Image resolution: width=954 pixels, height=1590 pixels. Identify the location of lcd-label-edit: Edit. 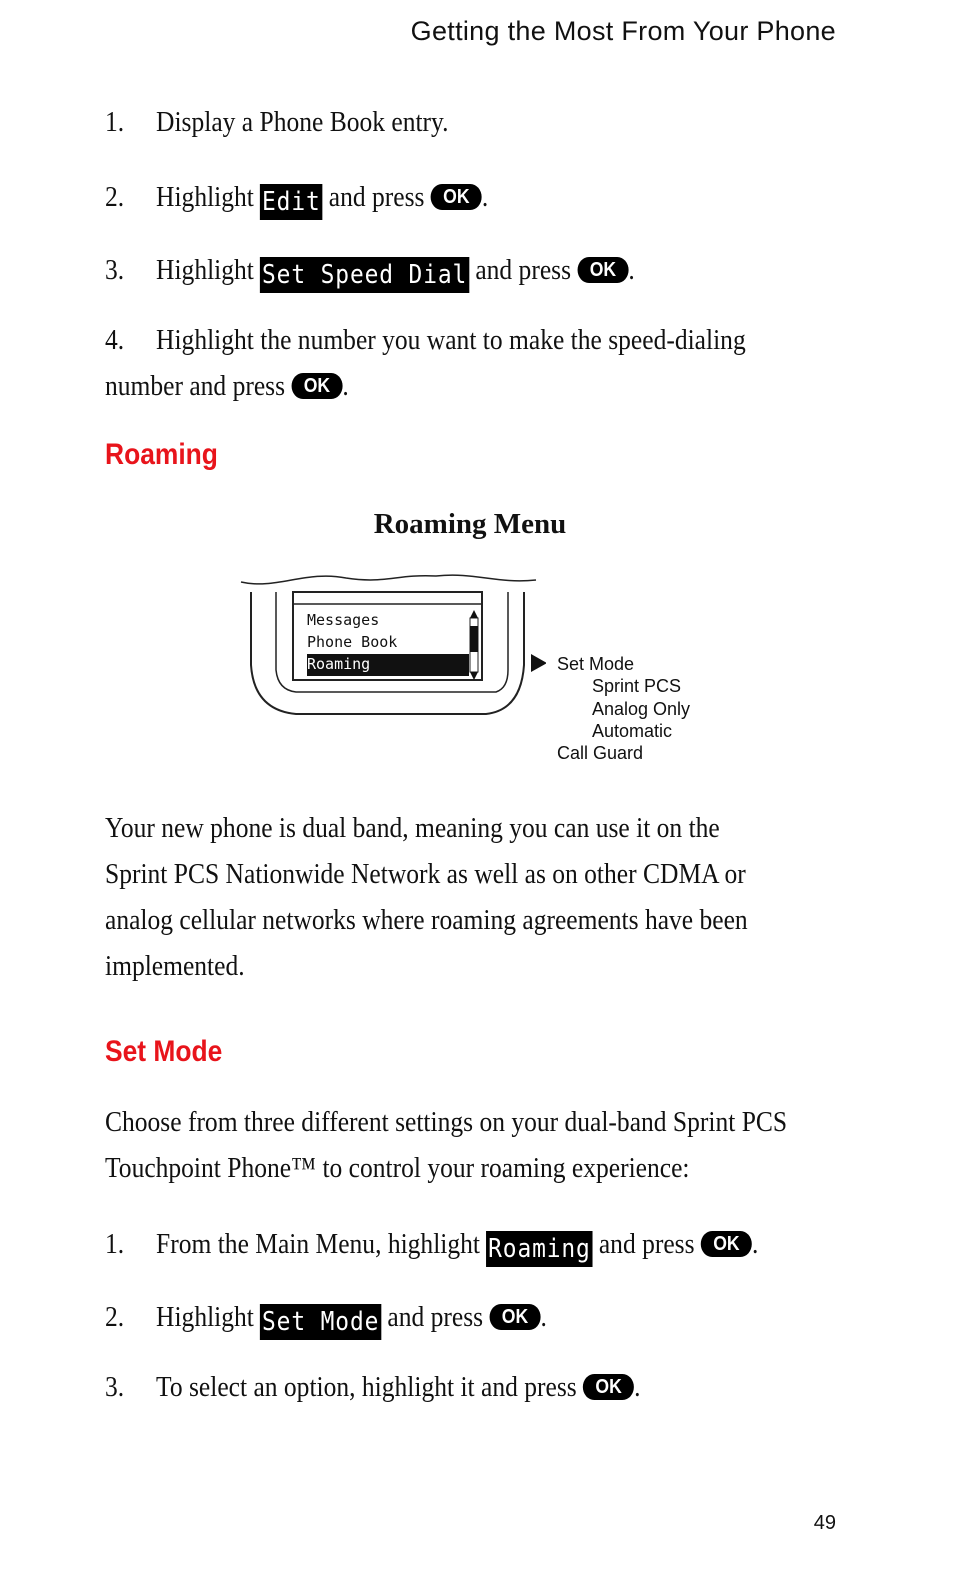
(291, 202).